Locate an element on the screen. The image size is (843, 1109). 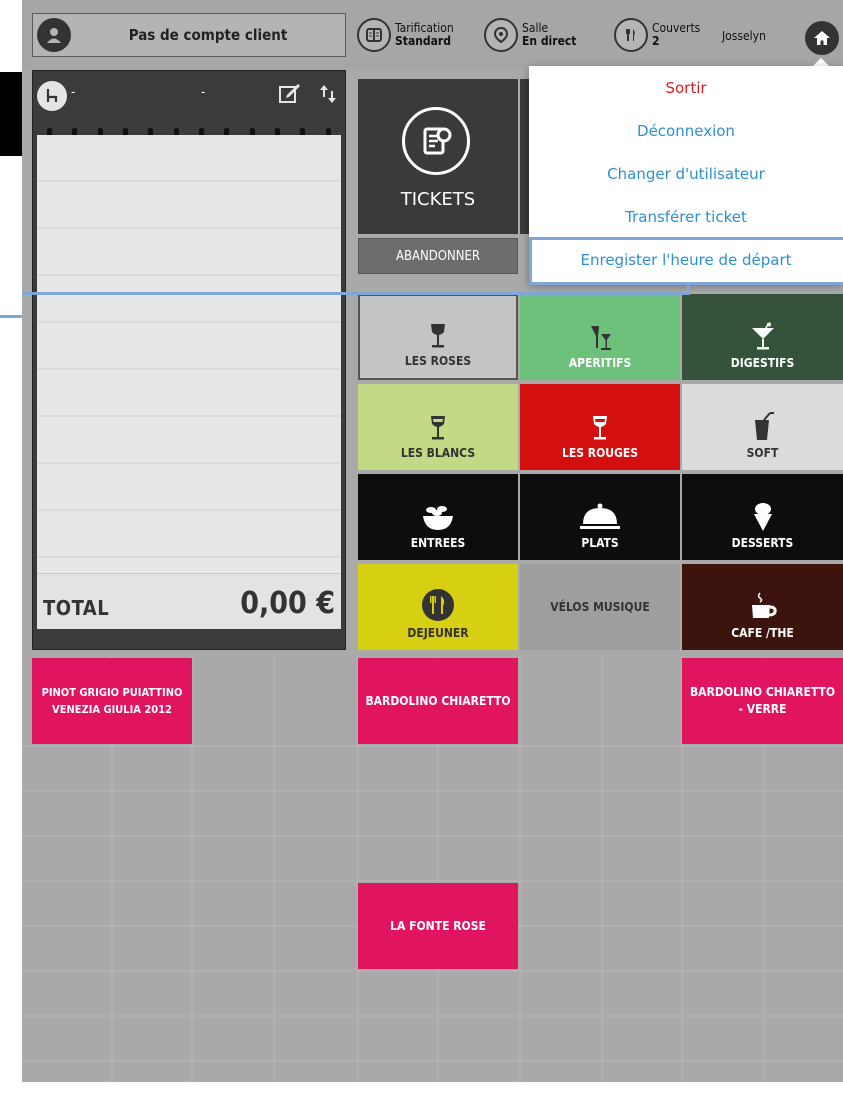
category-desserts: DESSERTS is located at coordinates (762, 517).